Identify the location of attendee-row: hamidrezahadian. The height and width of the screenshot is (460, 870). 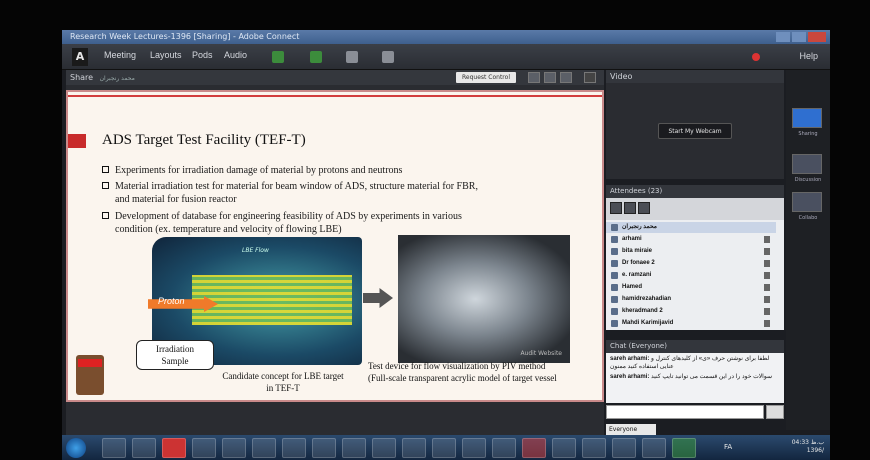
(691, 299).